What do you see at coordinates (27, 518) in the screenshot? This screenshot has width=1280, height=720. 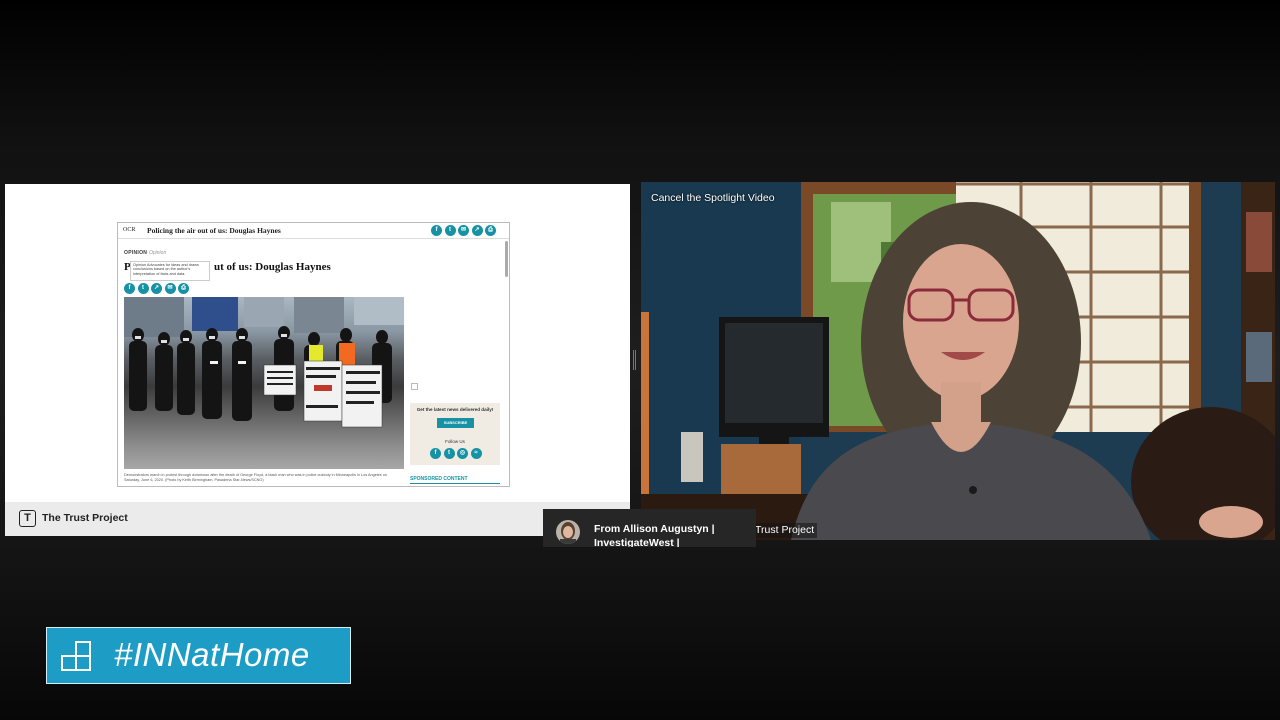 I see `trust-project-icon: T` at bounding box center [27, 518].